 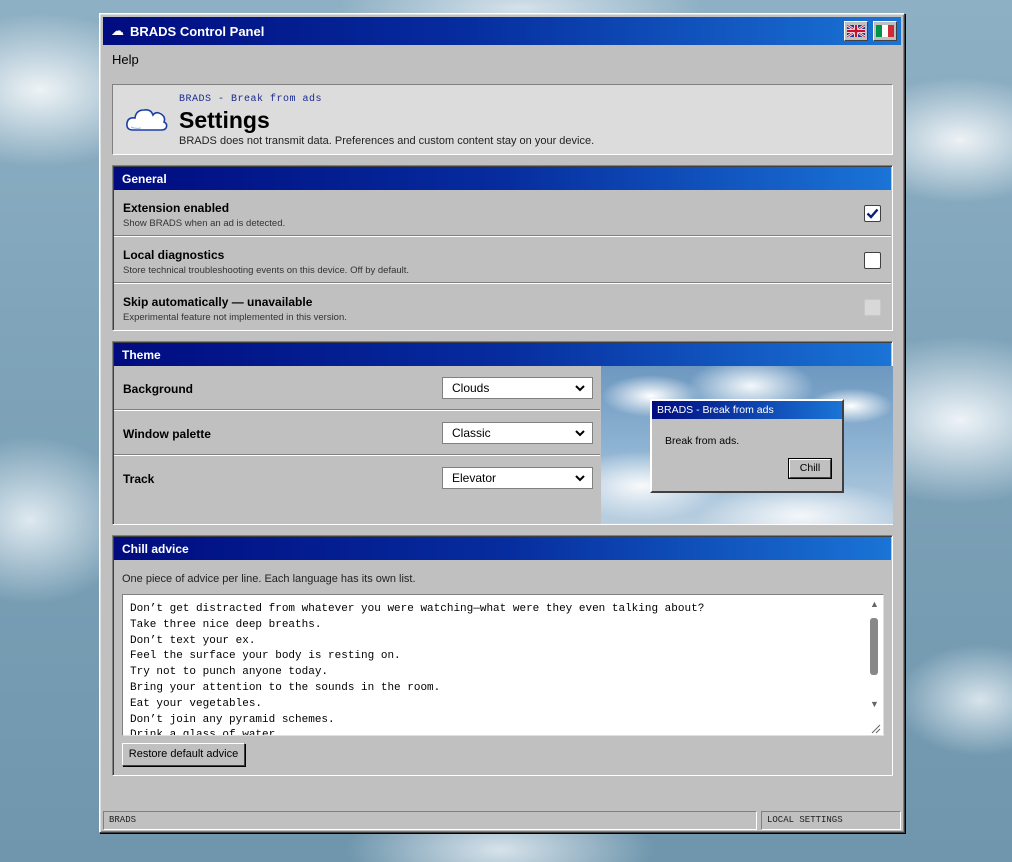 What do you see at coordinates (193, 640) in the screenshot?
I see `advice-line: Don’t text your ex.` at bounding box center [193, 640].